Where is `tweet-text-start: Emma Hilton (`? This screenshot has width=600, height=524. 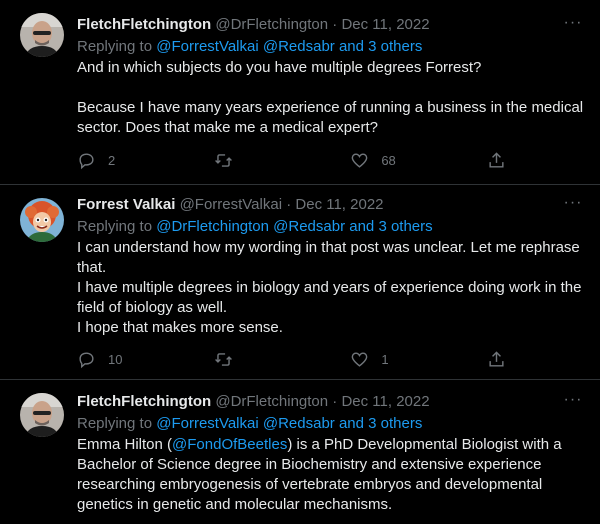
tweet-text-start: Emma Hilton ( is located at coordinates (125, 444).